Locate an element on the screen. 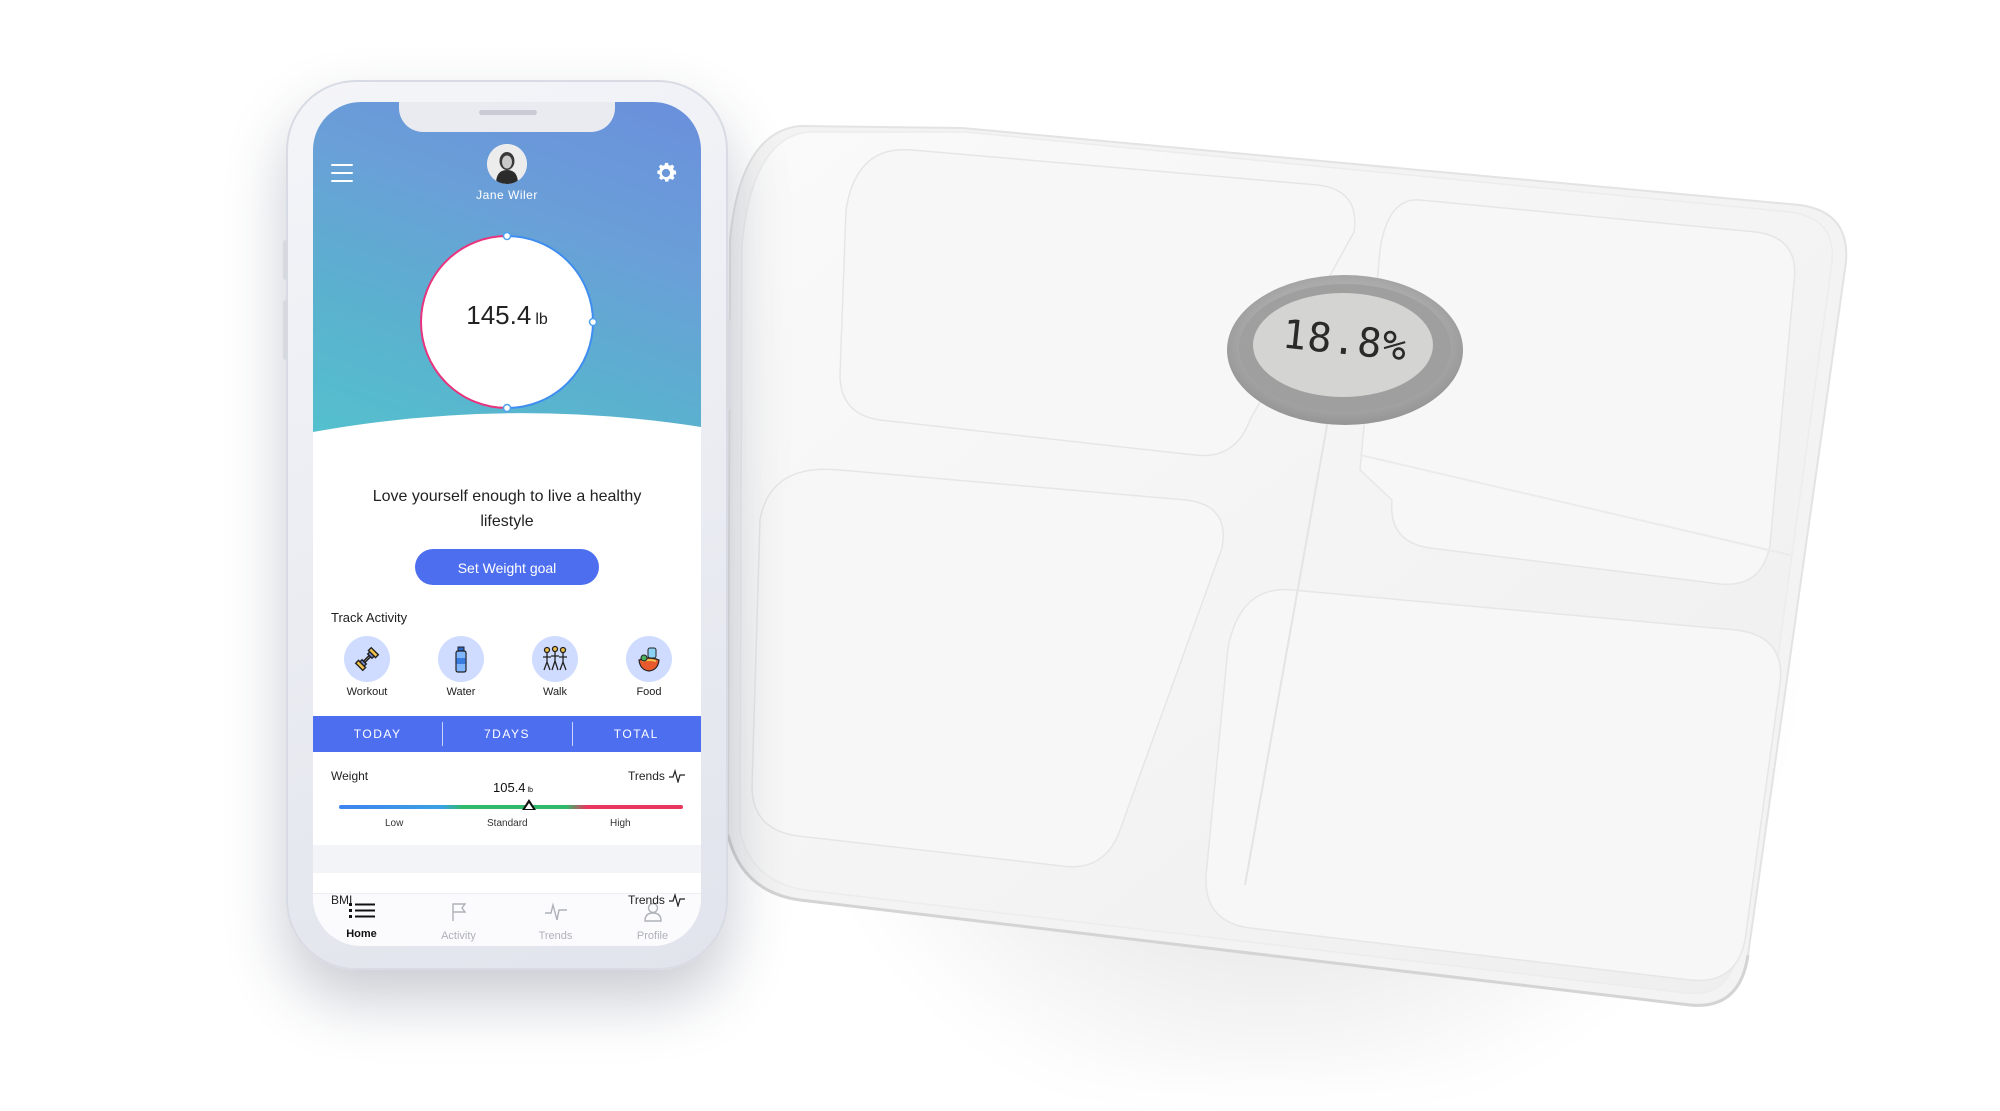  weight-bar-unit: lb is located at coordinates (530, 790).